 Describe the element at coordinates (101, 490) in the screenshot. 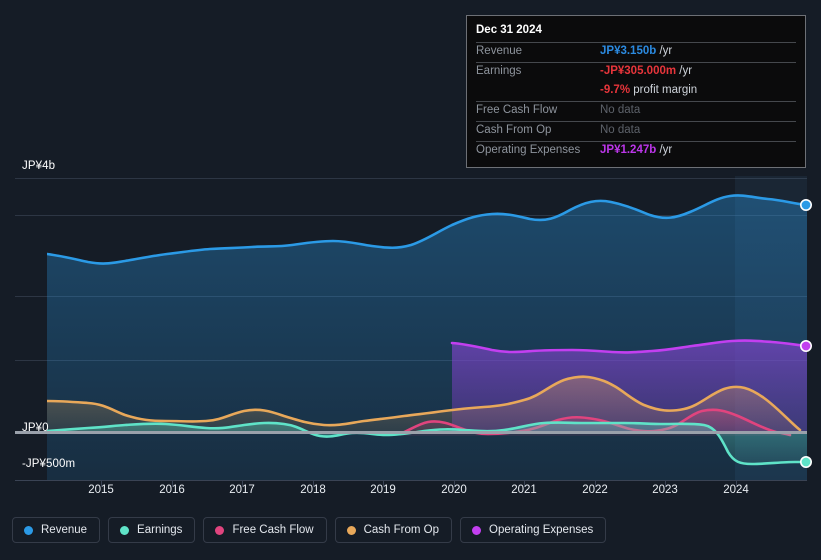

I see `x-tick-label-2015: 2015` at that location.